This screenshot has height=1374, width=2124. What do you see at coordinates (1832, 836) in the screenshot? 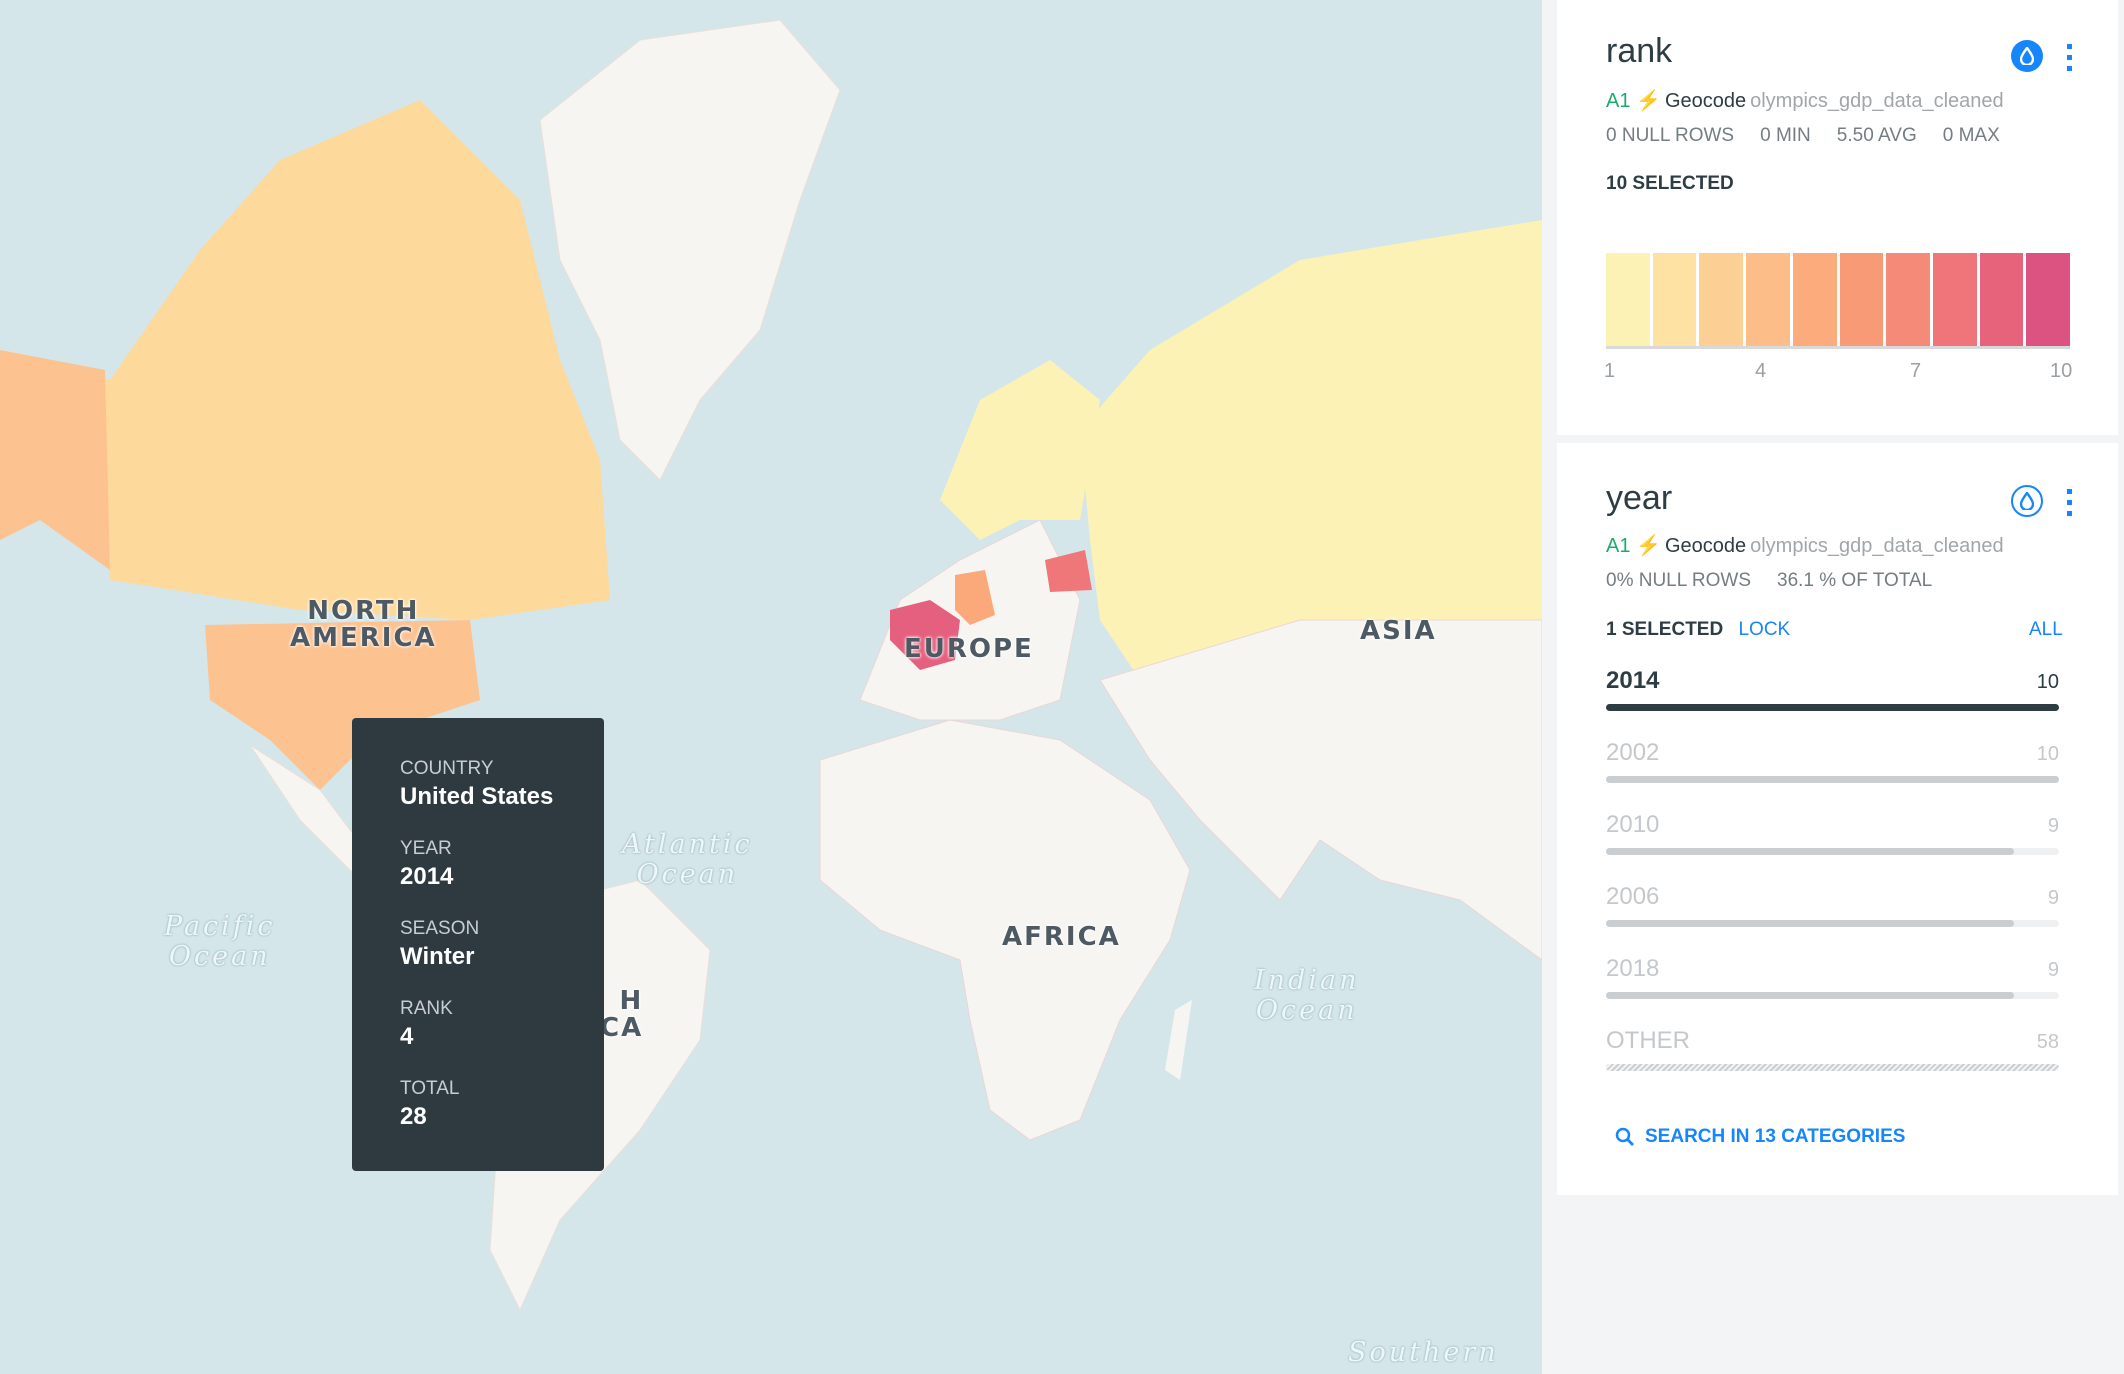
I see `category-row: 2010 9` at bounding box center [1832, 836].